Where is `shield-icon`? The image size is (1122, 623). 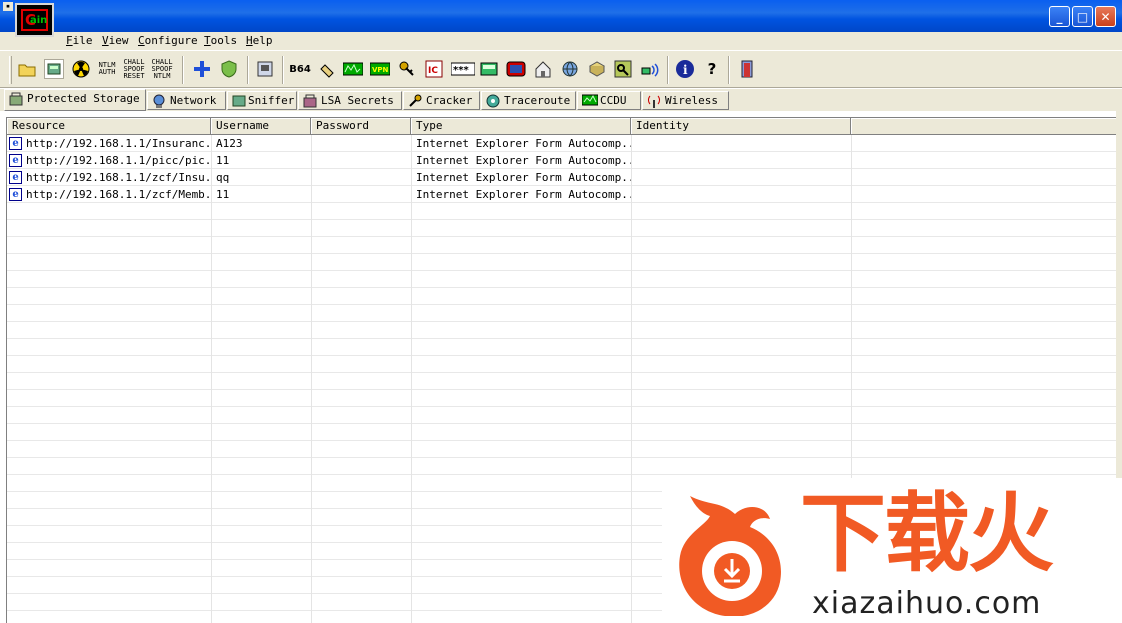 shield-icon is located at coordinates (229, 69).